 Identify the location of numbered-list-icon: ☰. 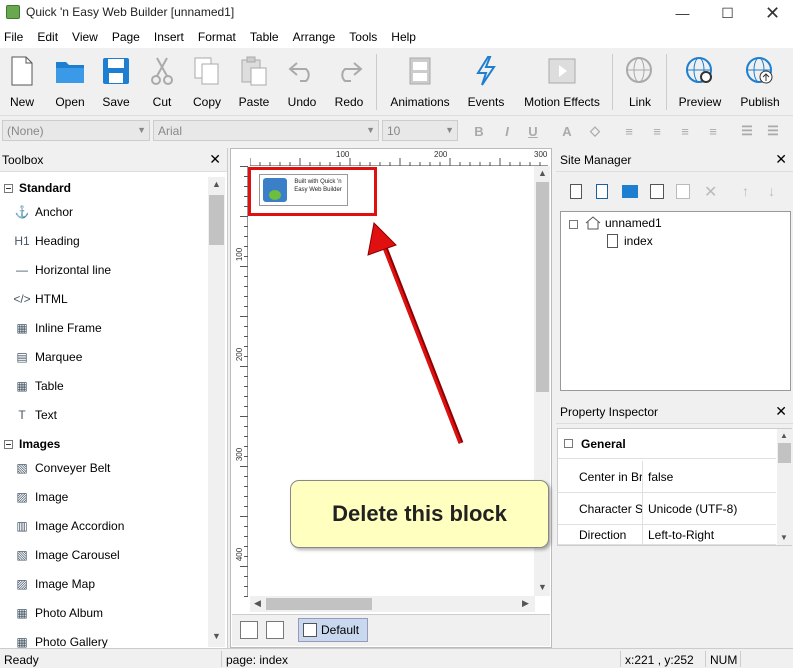
(773, 131).